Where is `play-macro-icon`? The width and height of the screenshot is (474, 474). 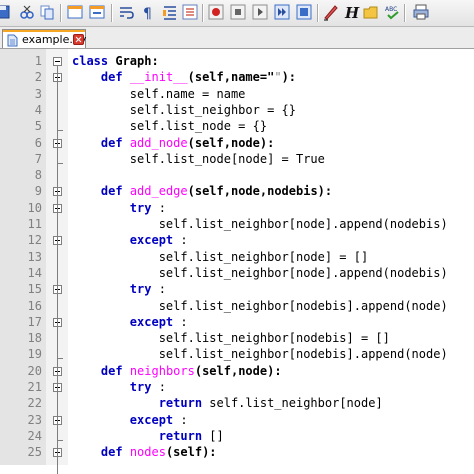 play-macro-icon is located at coordinates (260, 12).